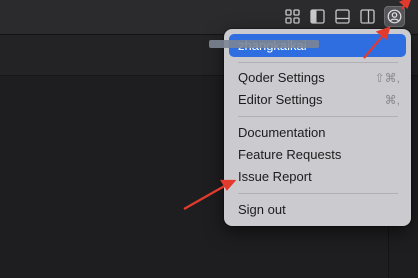  I want to click on menu-item-shortcut: ⇧⌘,, so click(387, 78).